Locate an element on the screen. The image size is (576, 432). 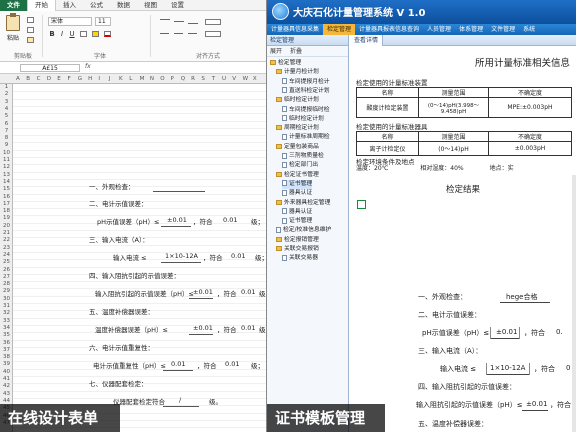
row-header: 29 is located at coordinates (6, 291).